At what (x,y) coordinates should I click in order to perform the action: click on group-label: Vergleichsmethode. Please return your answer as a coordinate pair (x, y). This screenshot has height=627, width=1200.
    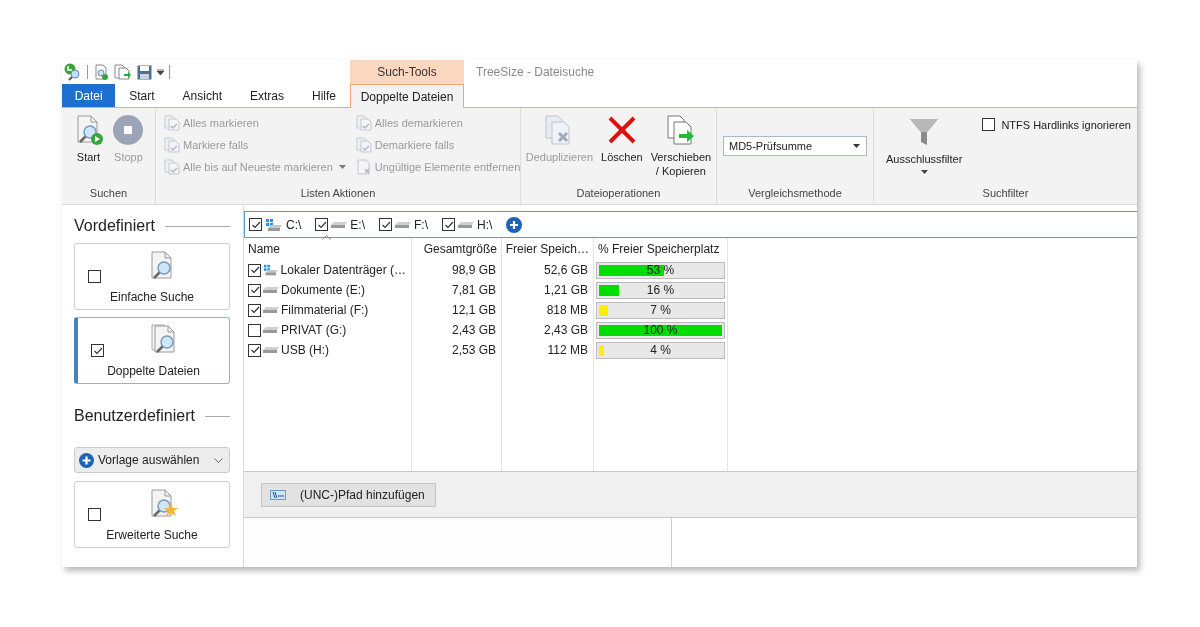
    Looking at the image, I should click on (795, 193).